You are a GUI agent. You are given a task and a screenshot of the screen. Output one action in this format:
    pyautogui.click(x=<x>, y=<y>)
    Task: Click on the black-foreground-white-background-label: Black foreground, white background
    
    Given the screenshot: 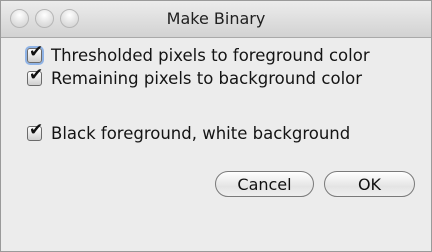 What is the action you would take?
    pyautogui.click(x=200, y=133)
    